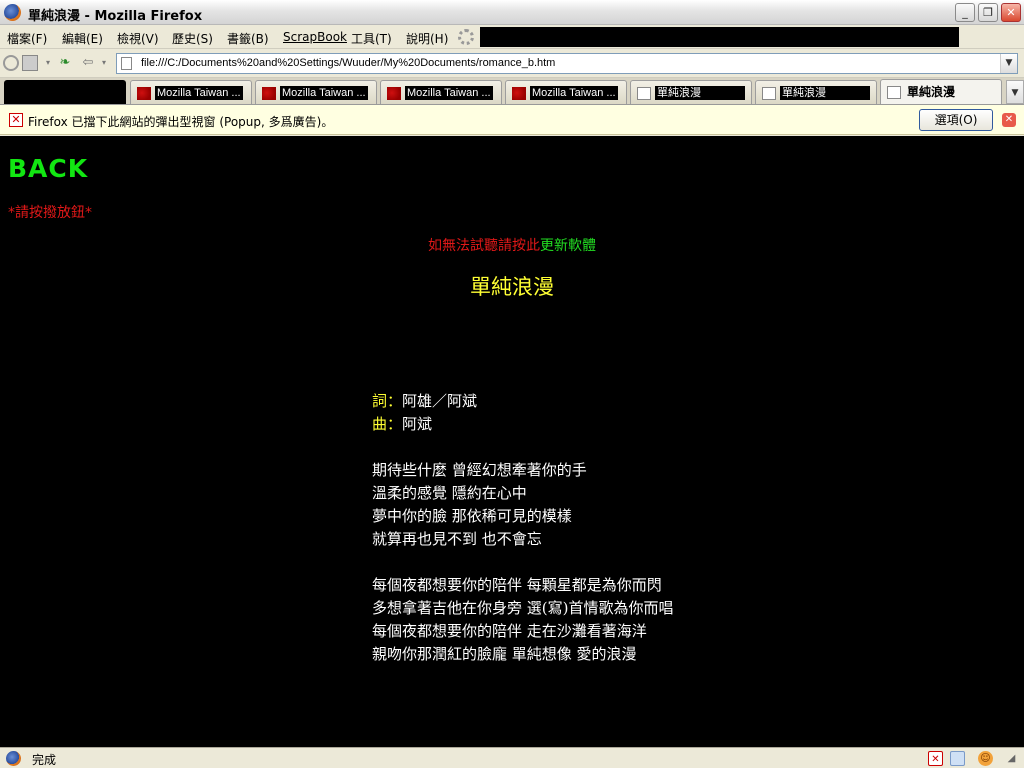 The image size is (1024, 768). What do you see at coordinates (985, 758) in the screenshot?
I see `smiley-status-icon: ☺` at bounding box center [985, 758].